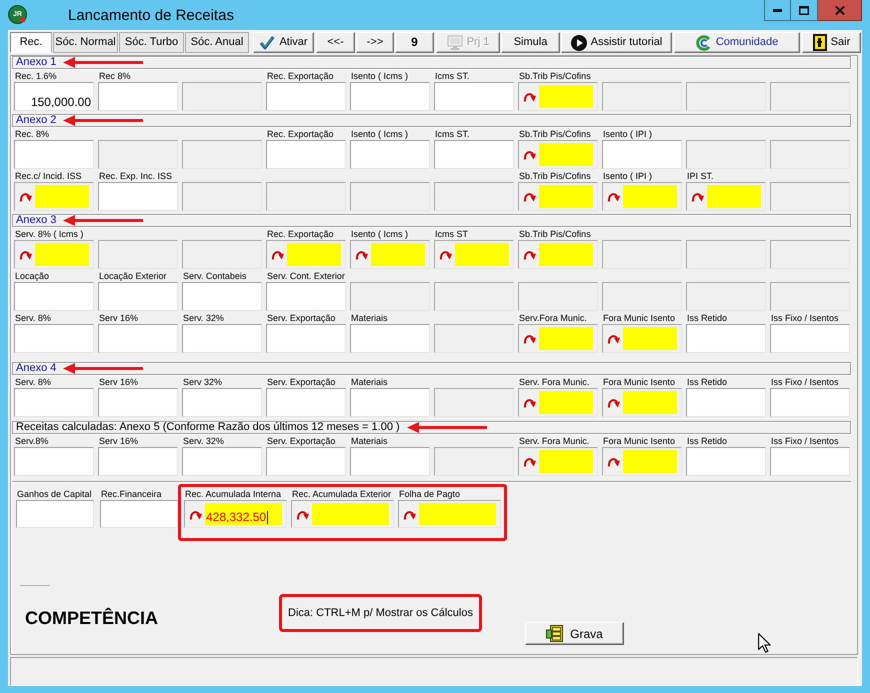  I want to click on toolbar-button: 9, so click(414, 42).